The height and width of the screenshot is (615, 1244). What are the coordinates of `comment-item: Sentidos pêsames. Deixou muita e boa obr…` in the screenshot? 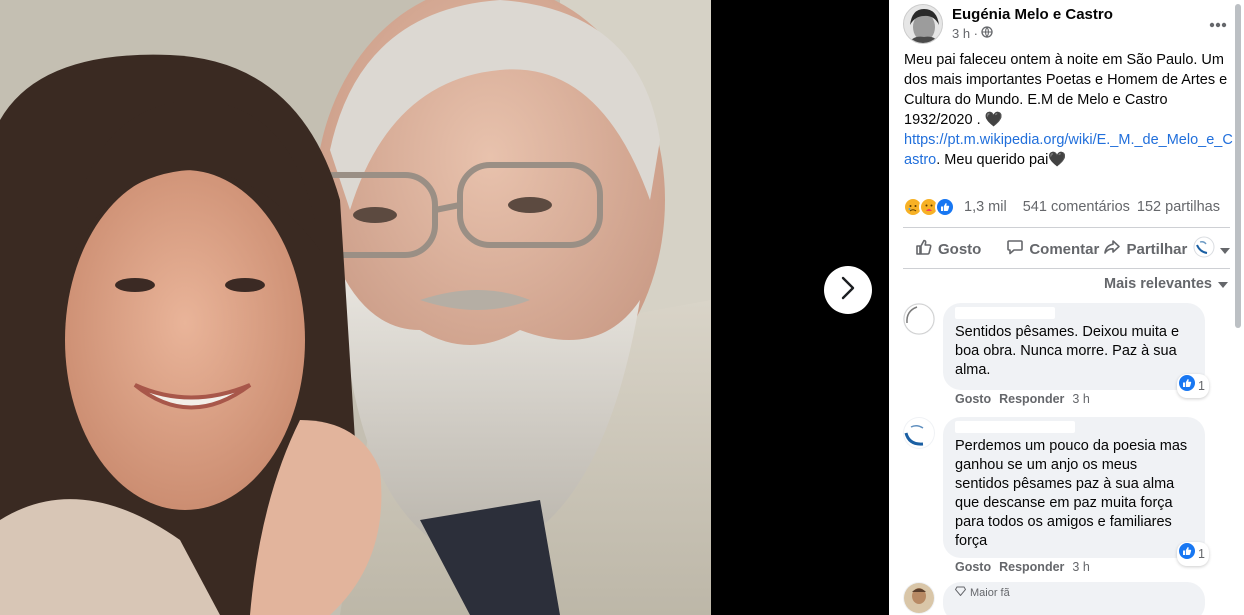 It's located at (1066, 358).